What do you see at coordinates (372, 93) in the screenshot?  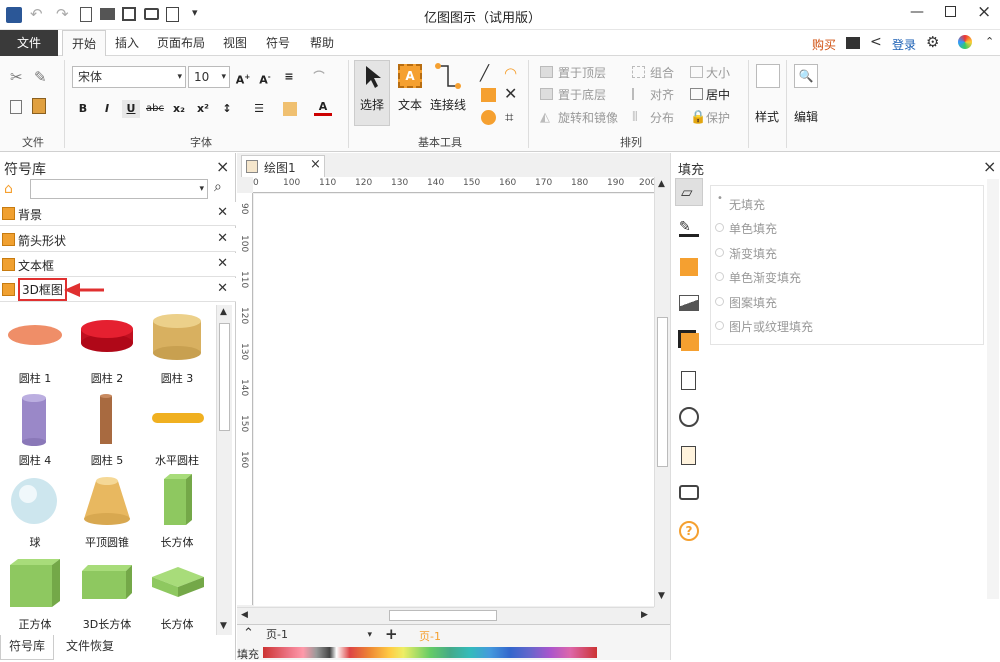 I see `select-tool-button` at bounding box center [372, 93].